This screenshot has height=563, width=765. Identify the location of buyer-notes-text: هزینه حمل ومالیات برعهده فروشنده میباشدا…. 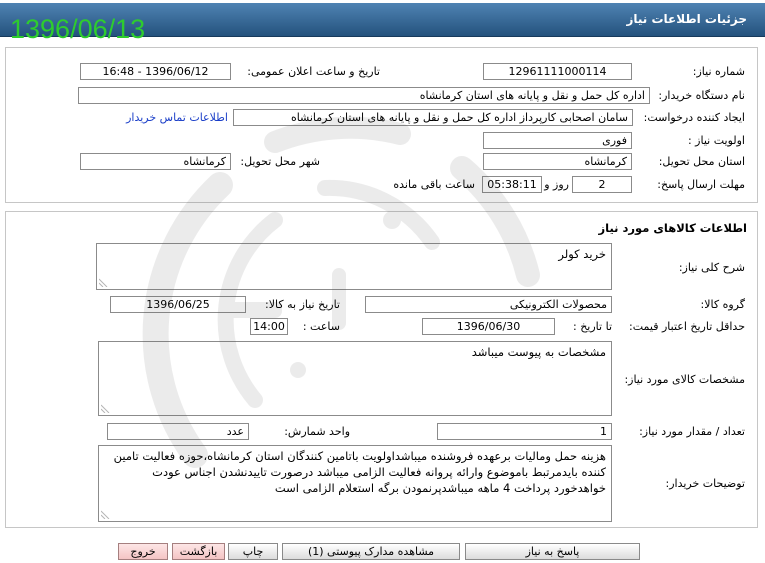
(359, 472).